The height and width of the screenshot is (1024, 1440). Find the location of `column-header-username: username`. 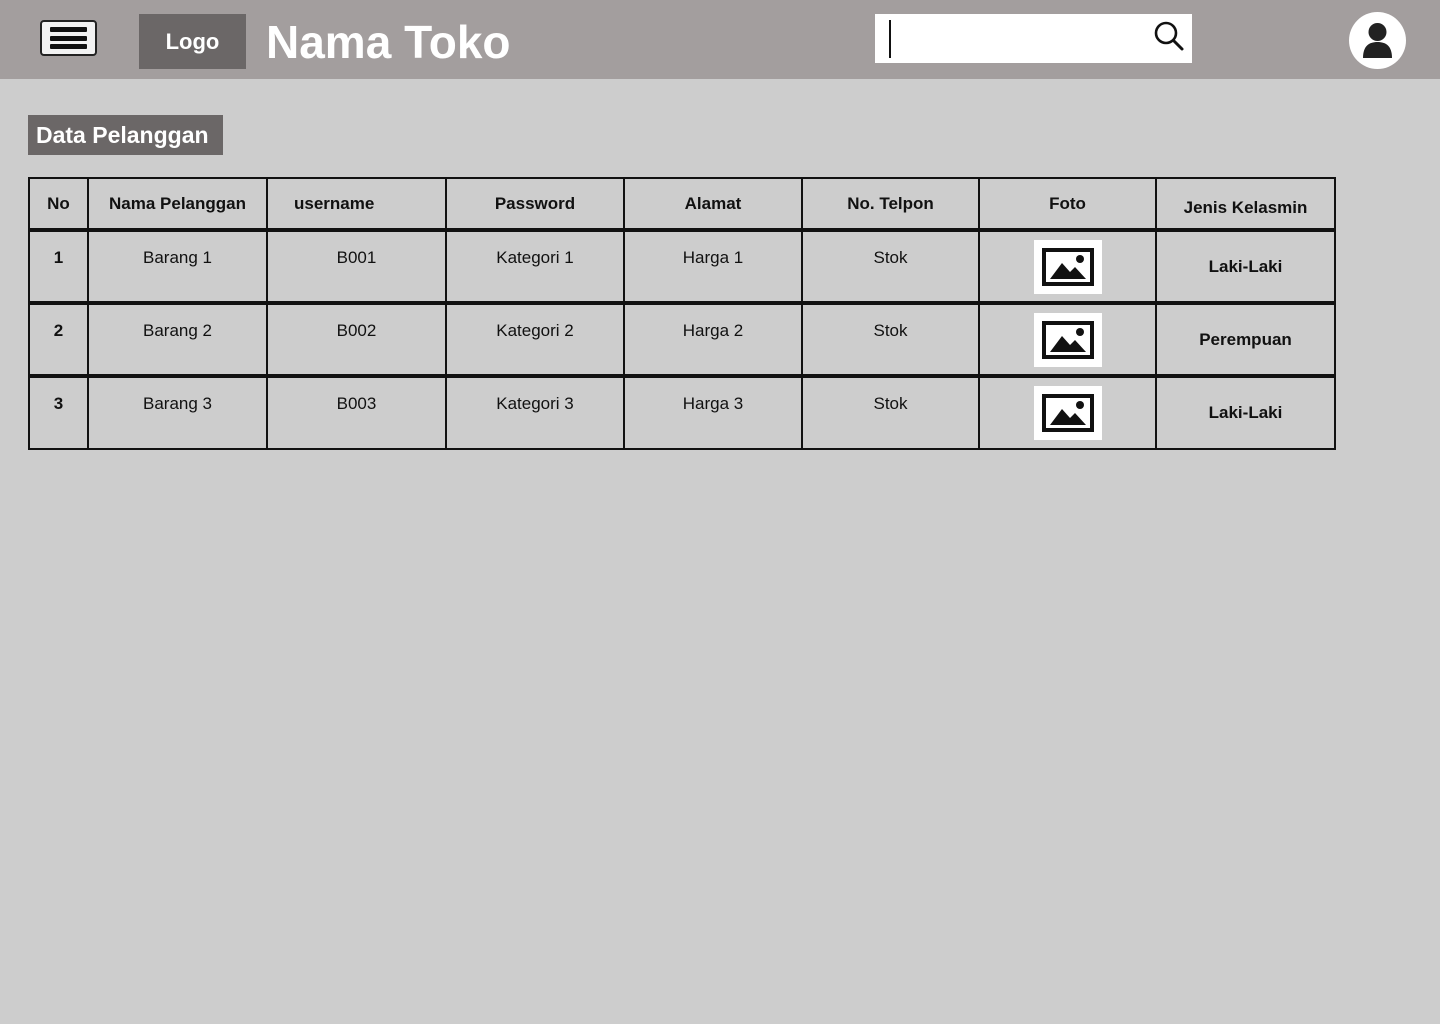

column-header-username: username is located at coordinates (356, 204).